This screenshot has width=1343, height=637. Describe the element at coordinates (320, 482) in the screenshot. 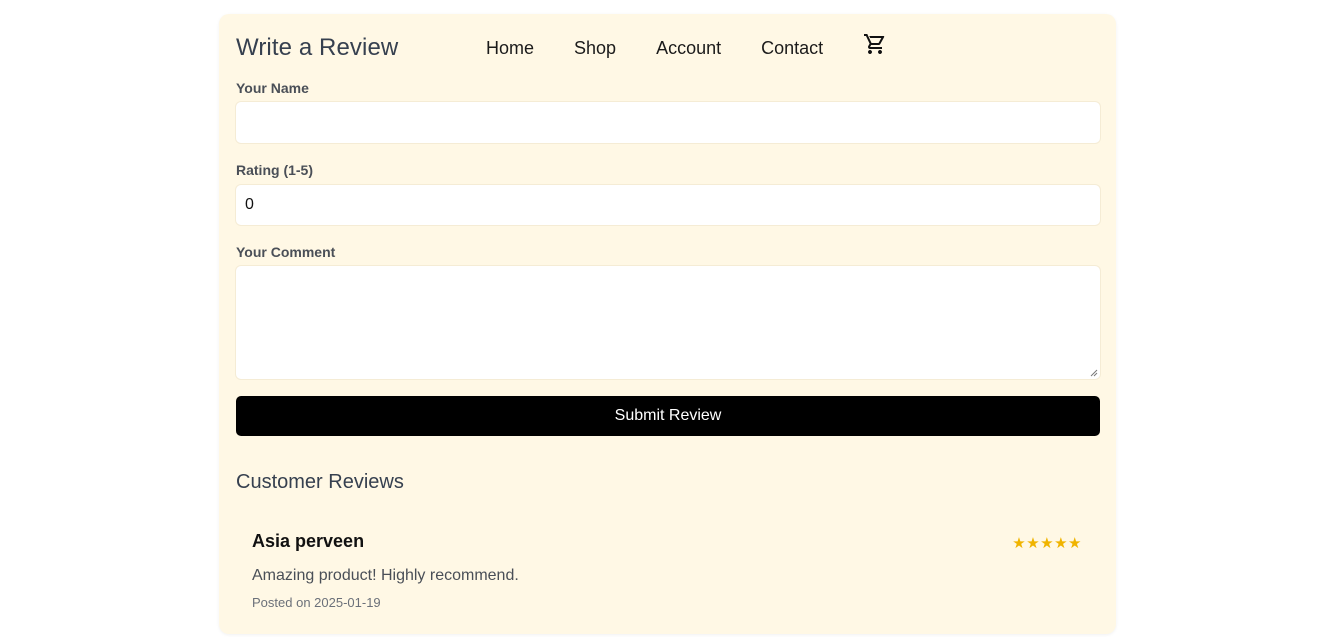

I see `customer-reviews-heading: Customer Reviews` at that location.